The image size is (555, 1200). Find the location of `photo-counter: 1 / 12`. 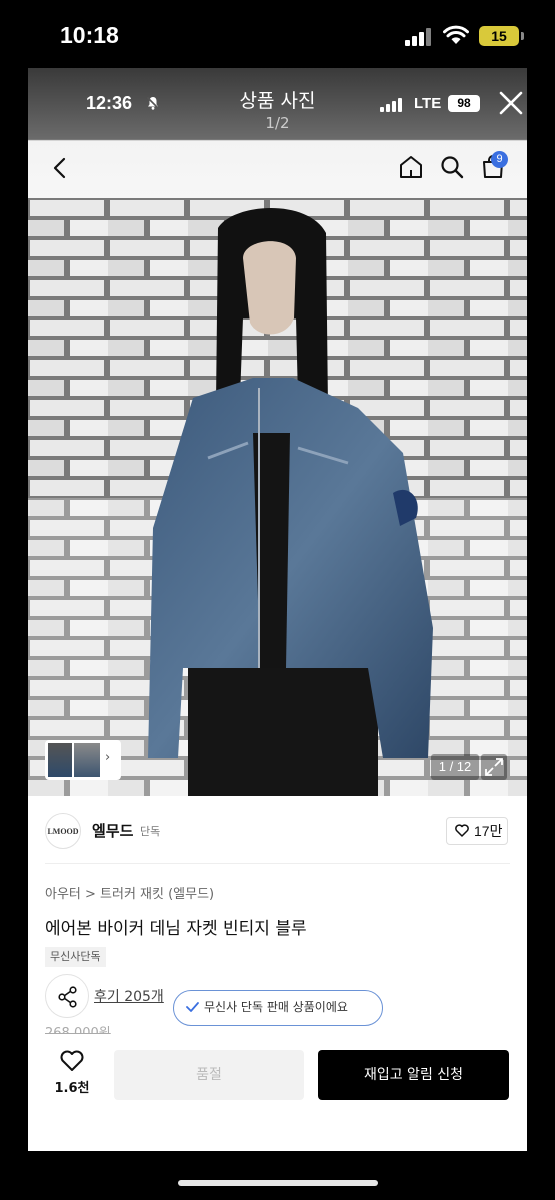

photo-counter: 1 / 12 is located at coordinates (455, 767).